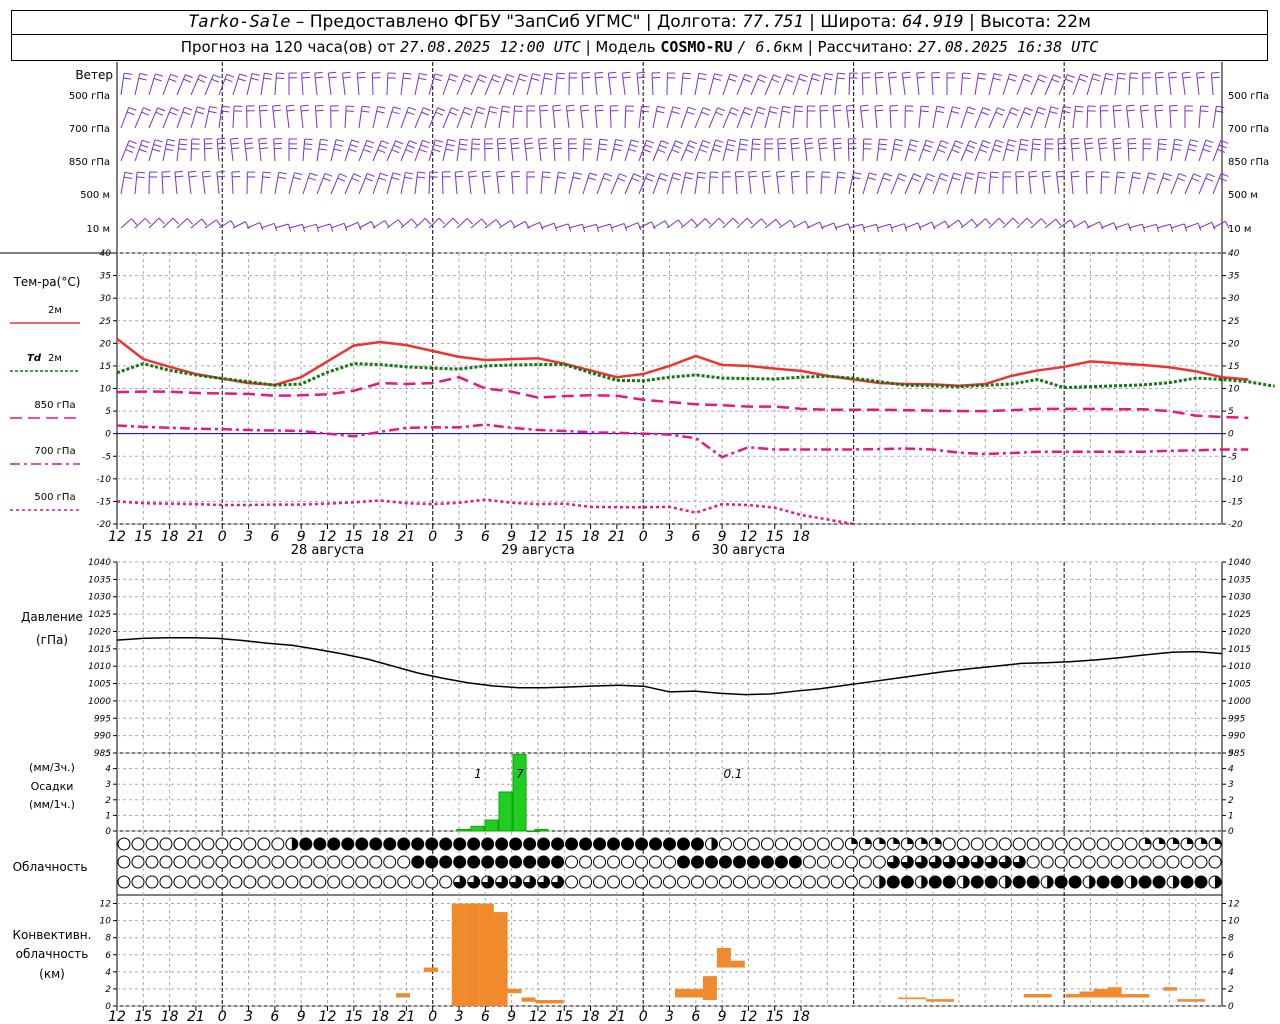  Describe the element at coordinates (328, 1016) in the screenshot. I see `hour-label-bottom: 12` at that location.